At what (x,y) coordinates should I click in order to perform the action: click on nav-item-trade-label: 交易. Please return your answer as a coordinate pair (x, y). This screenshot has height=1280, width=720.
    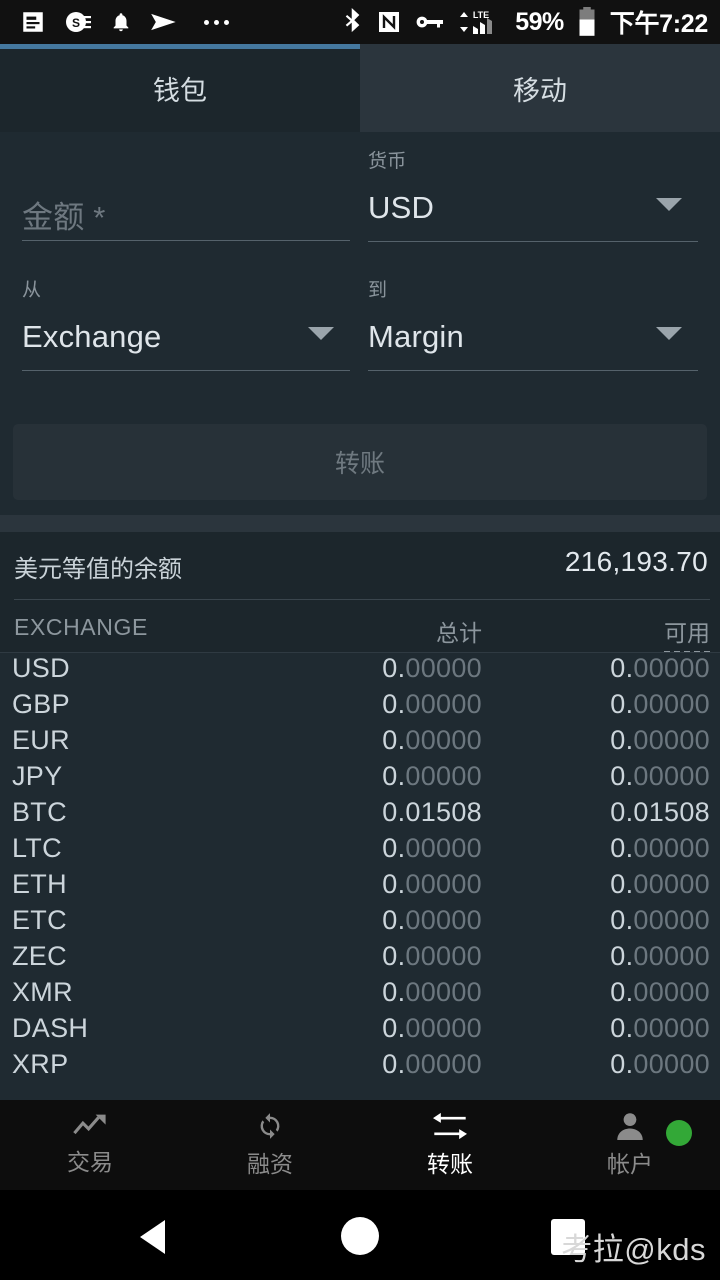
    Looking at the image, I should click on (90, 1161).